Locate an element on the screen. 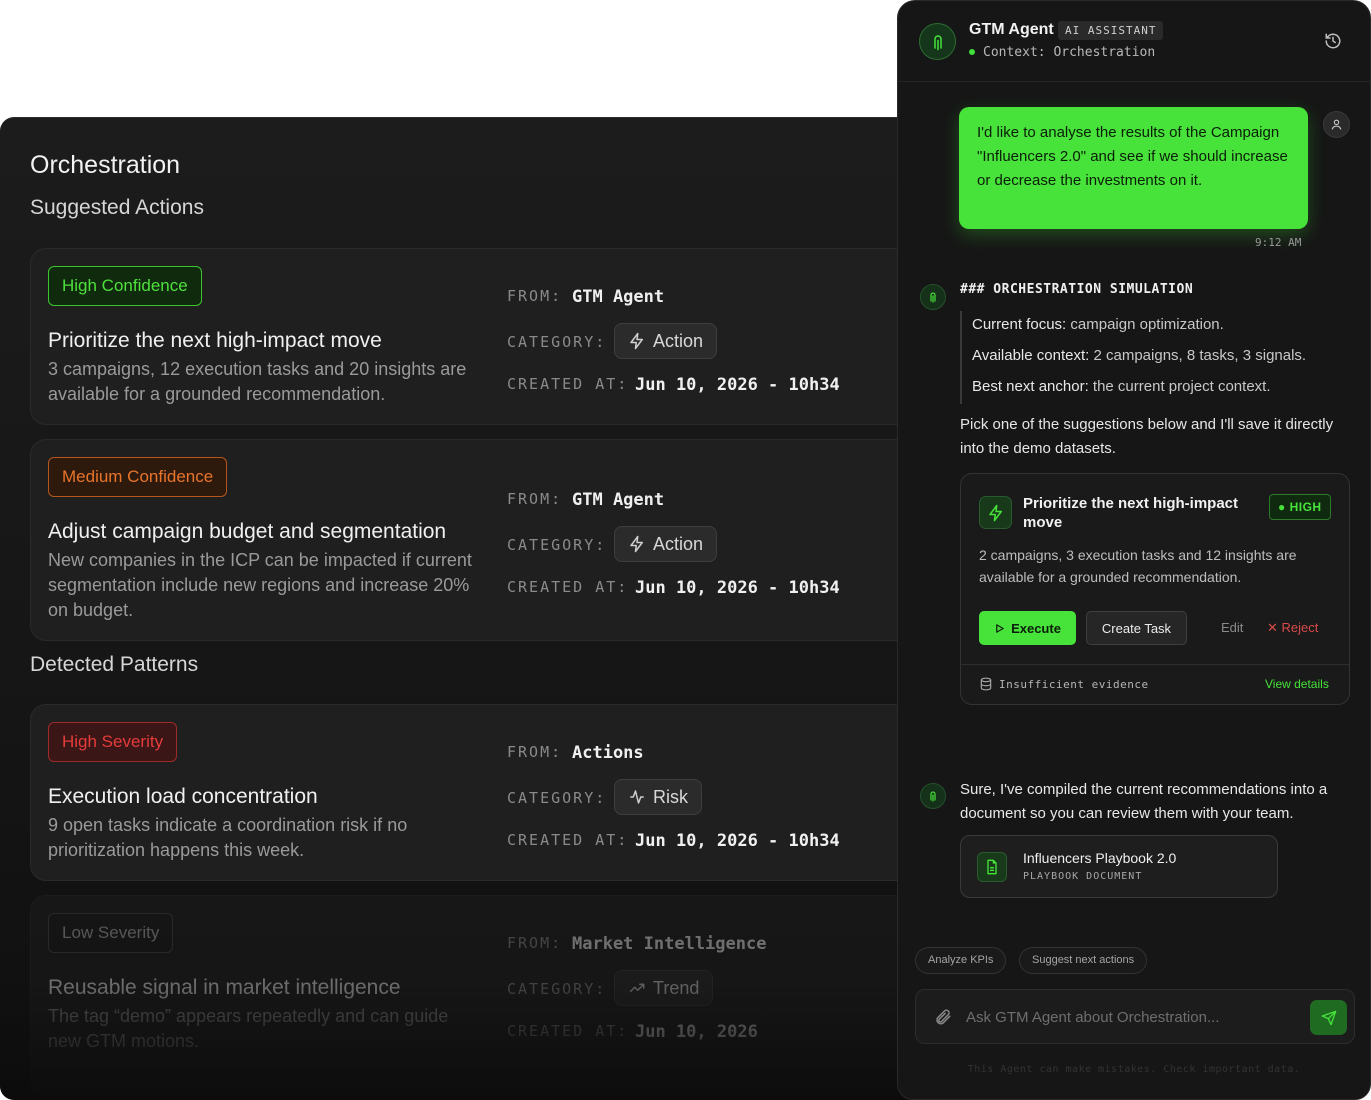 The height and width of the screenshot is (1100, 1371). divider is located at coordinates (1155, 664).